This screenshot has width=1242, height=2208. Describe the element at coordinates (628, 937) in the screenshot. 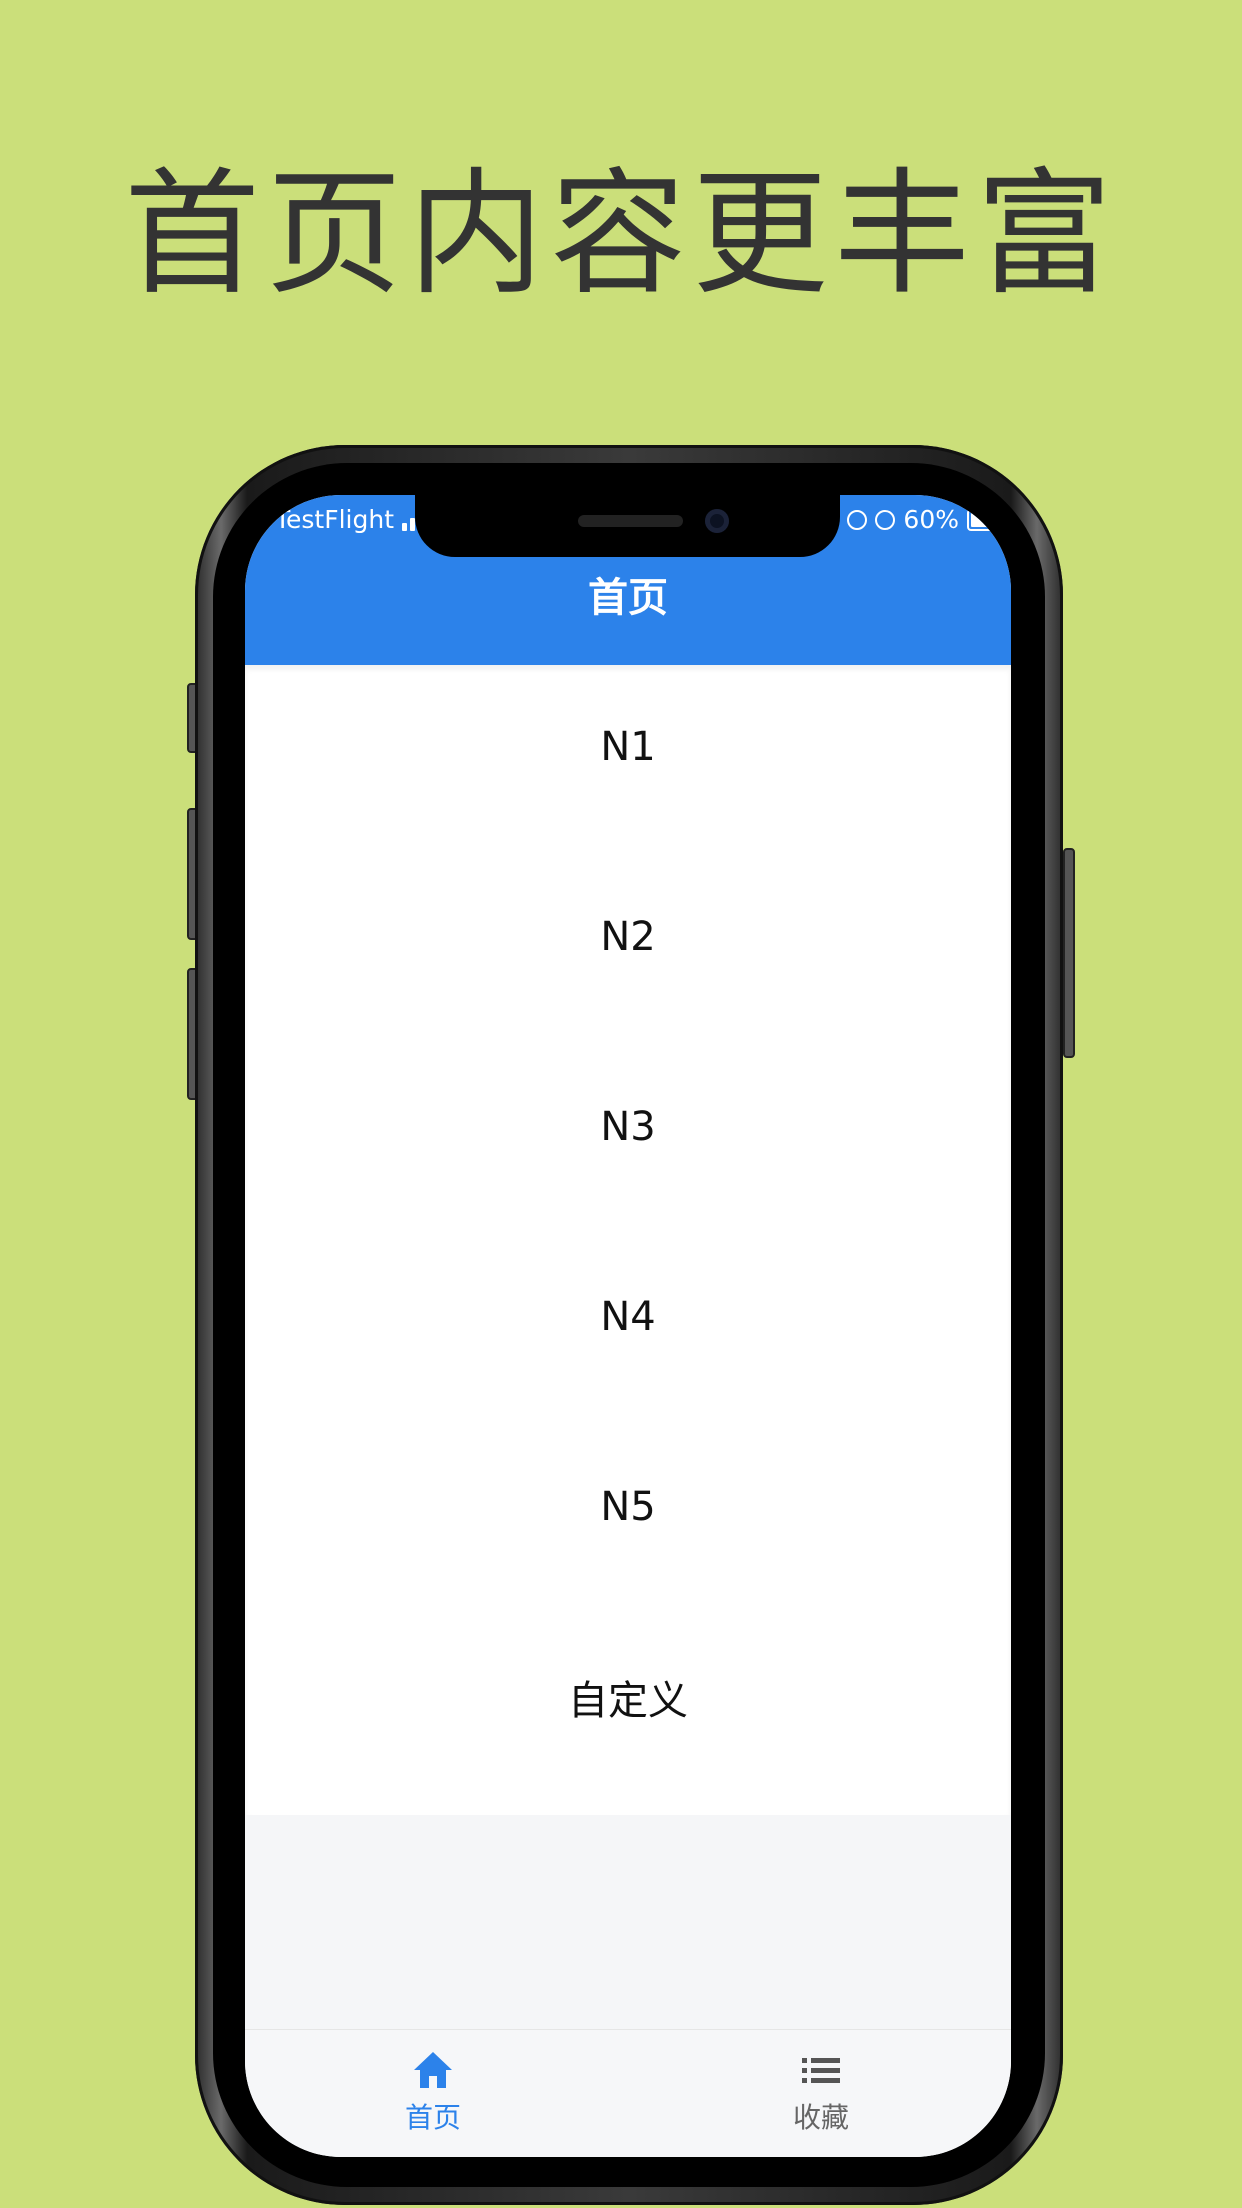

I see `list-item-n2: N2` at that location.